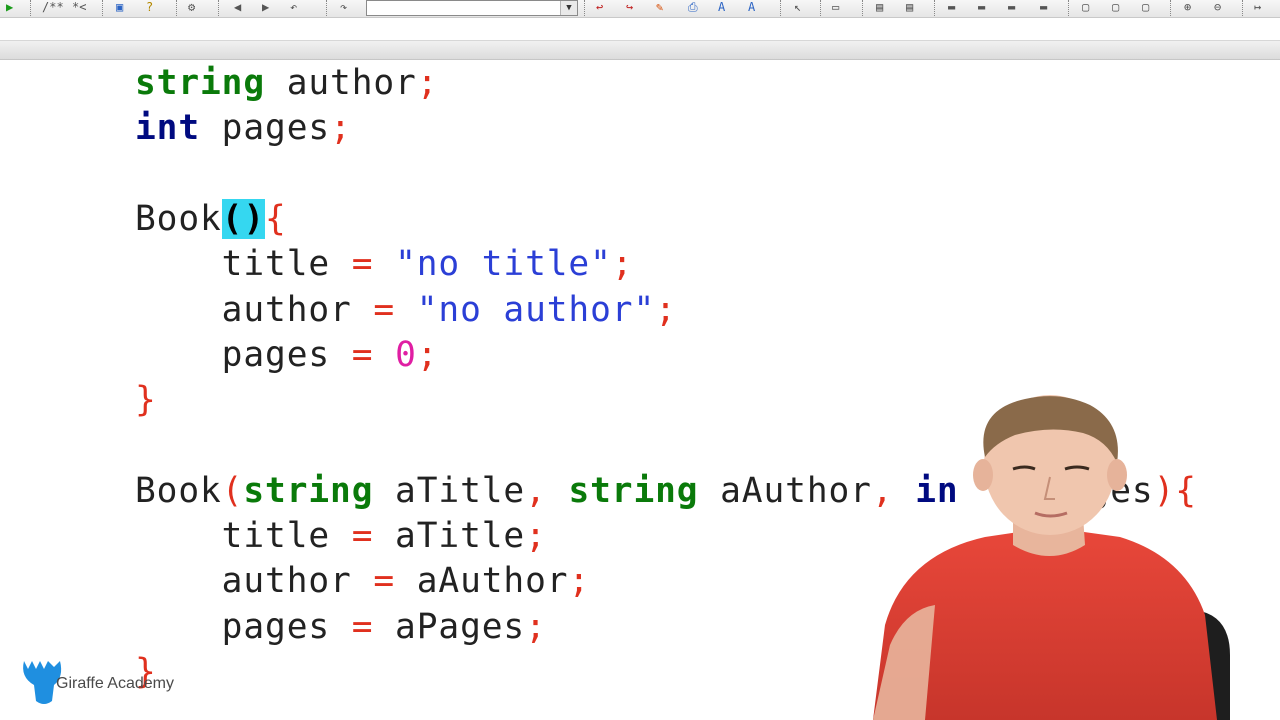  I want to click on code-line: int pages;, so click(243, 128).